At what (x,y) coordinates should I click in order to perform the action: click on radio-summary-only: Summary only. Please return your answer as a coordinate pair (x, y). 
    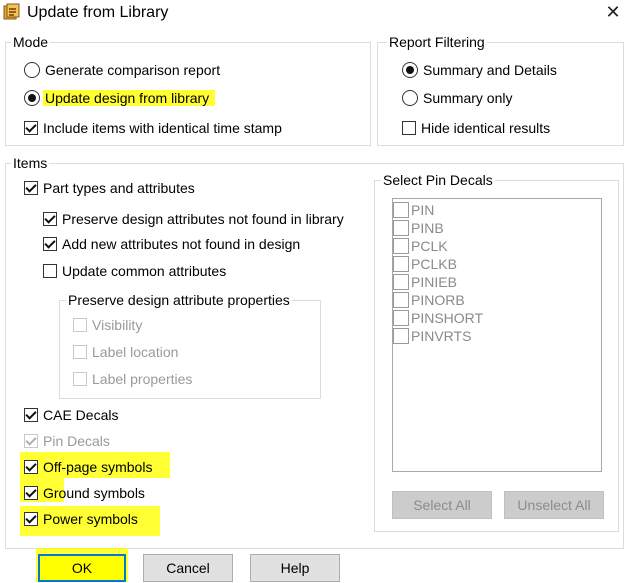
    Looking at the image, I should click on (457, 98).